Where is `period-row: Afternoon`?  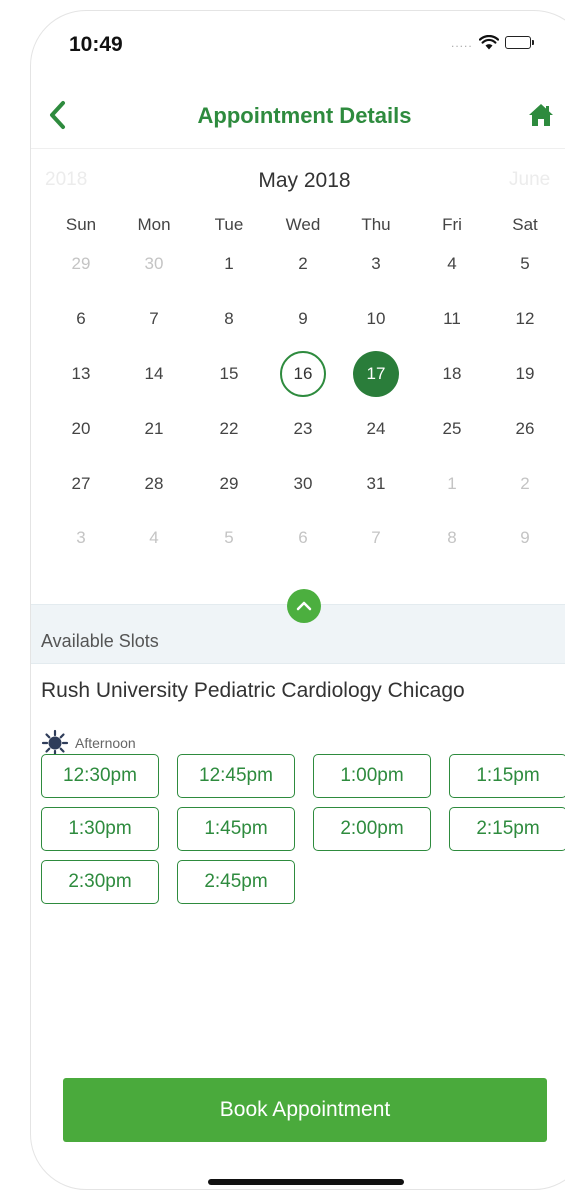 period-row: Afternoon is located at coordinates (88, 743).